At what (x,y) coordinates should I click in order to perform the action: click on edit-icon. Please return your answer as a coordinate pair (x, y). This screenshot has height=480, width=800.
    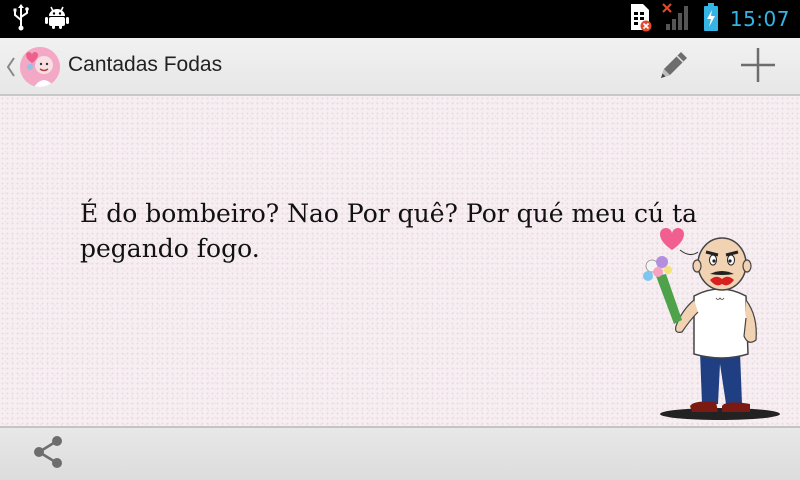
    Looking at the image, I should click on (674, 67).